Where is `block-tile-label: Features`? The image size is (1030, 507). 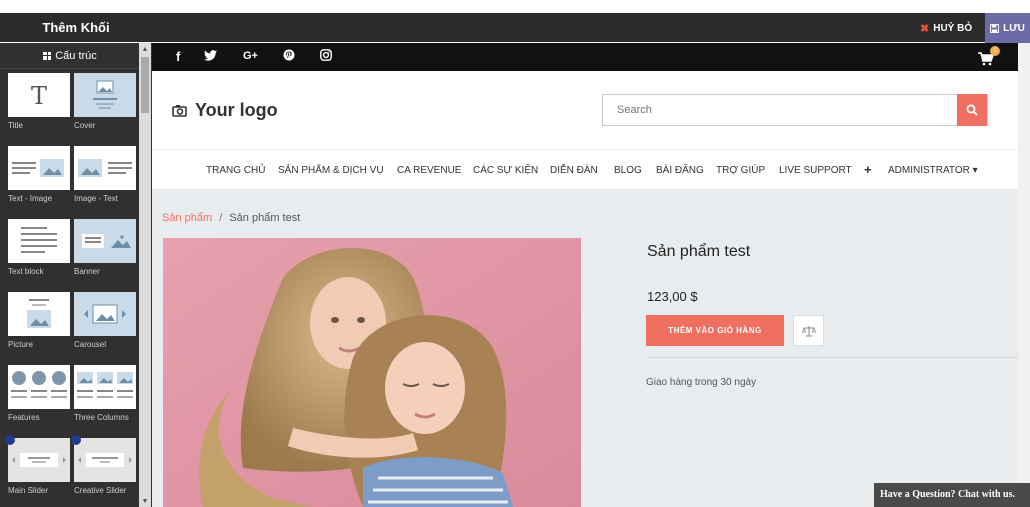 block-tile-label: Features is located at coordinates (24, 417).